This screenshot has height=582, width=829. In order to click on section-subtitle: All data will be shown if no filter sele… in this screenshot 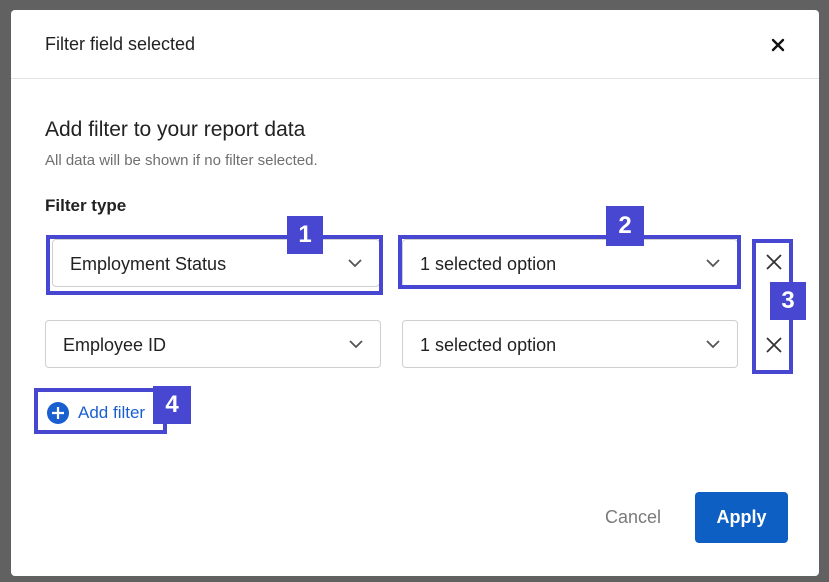, I will do `click(181, 160)`.